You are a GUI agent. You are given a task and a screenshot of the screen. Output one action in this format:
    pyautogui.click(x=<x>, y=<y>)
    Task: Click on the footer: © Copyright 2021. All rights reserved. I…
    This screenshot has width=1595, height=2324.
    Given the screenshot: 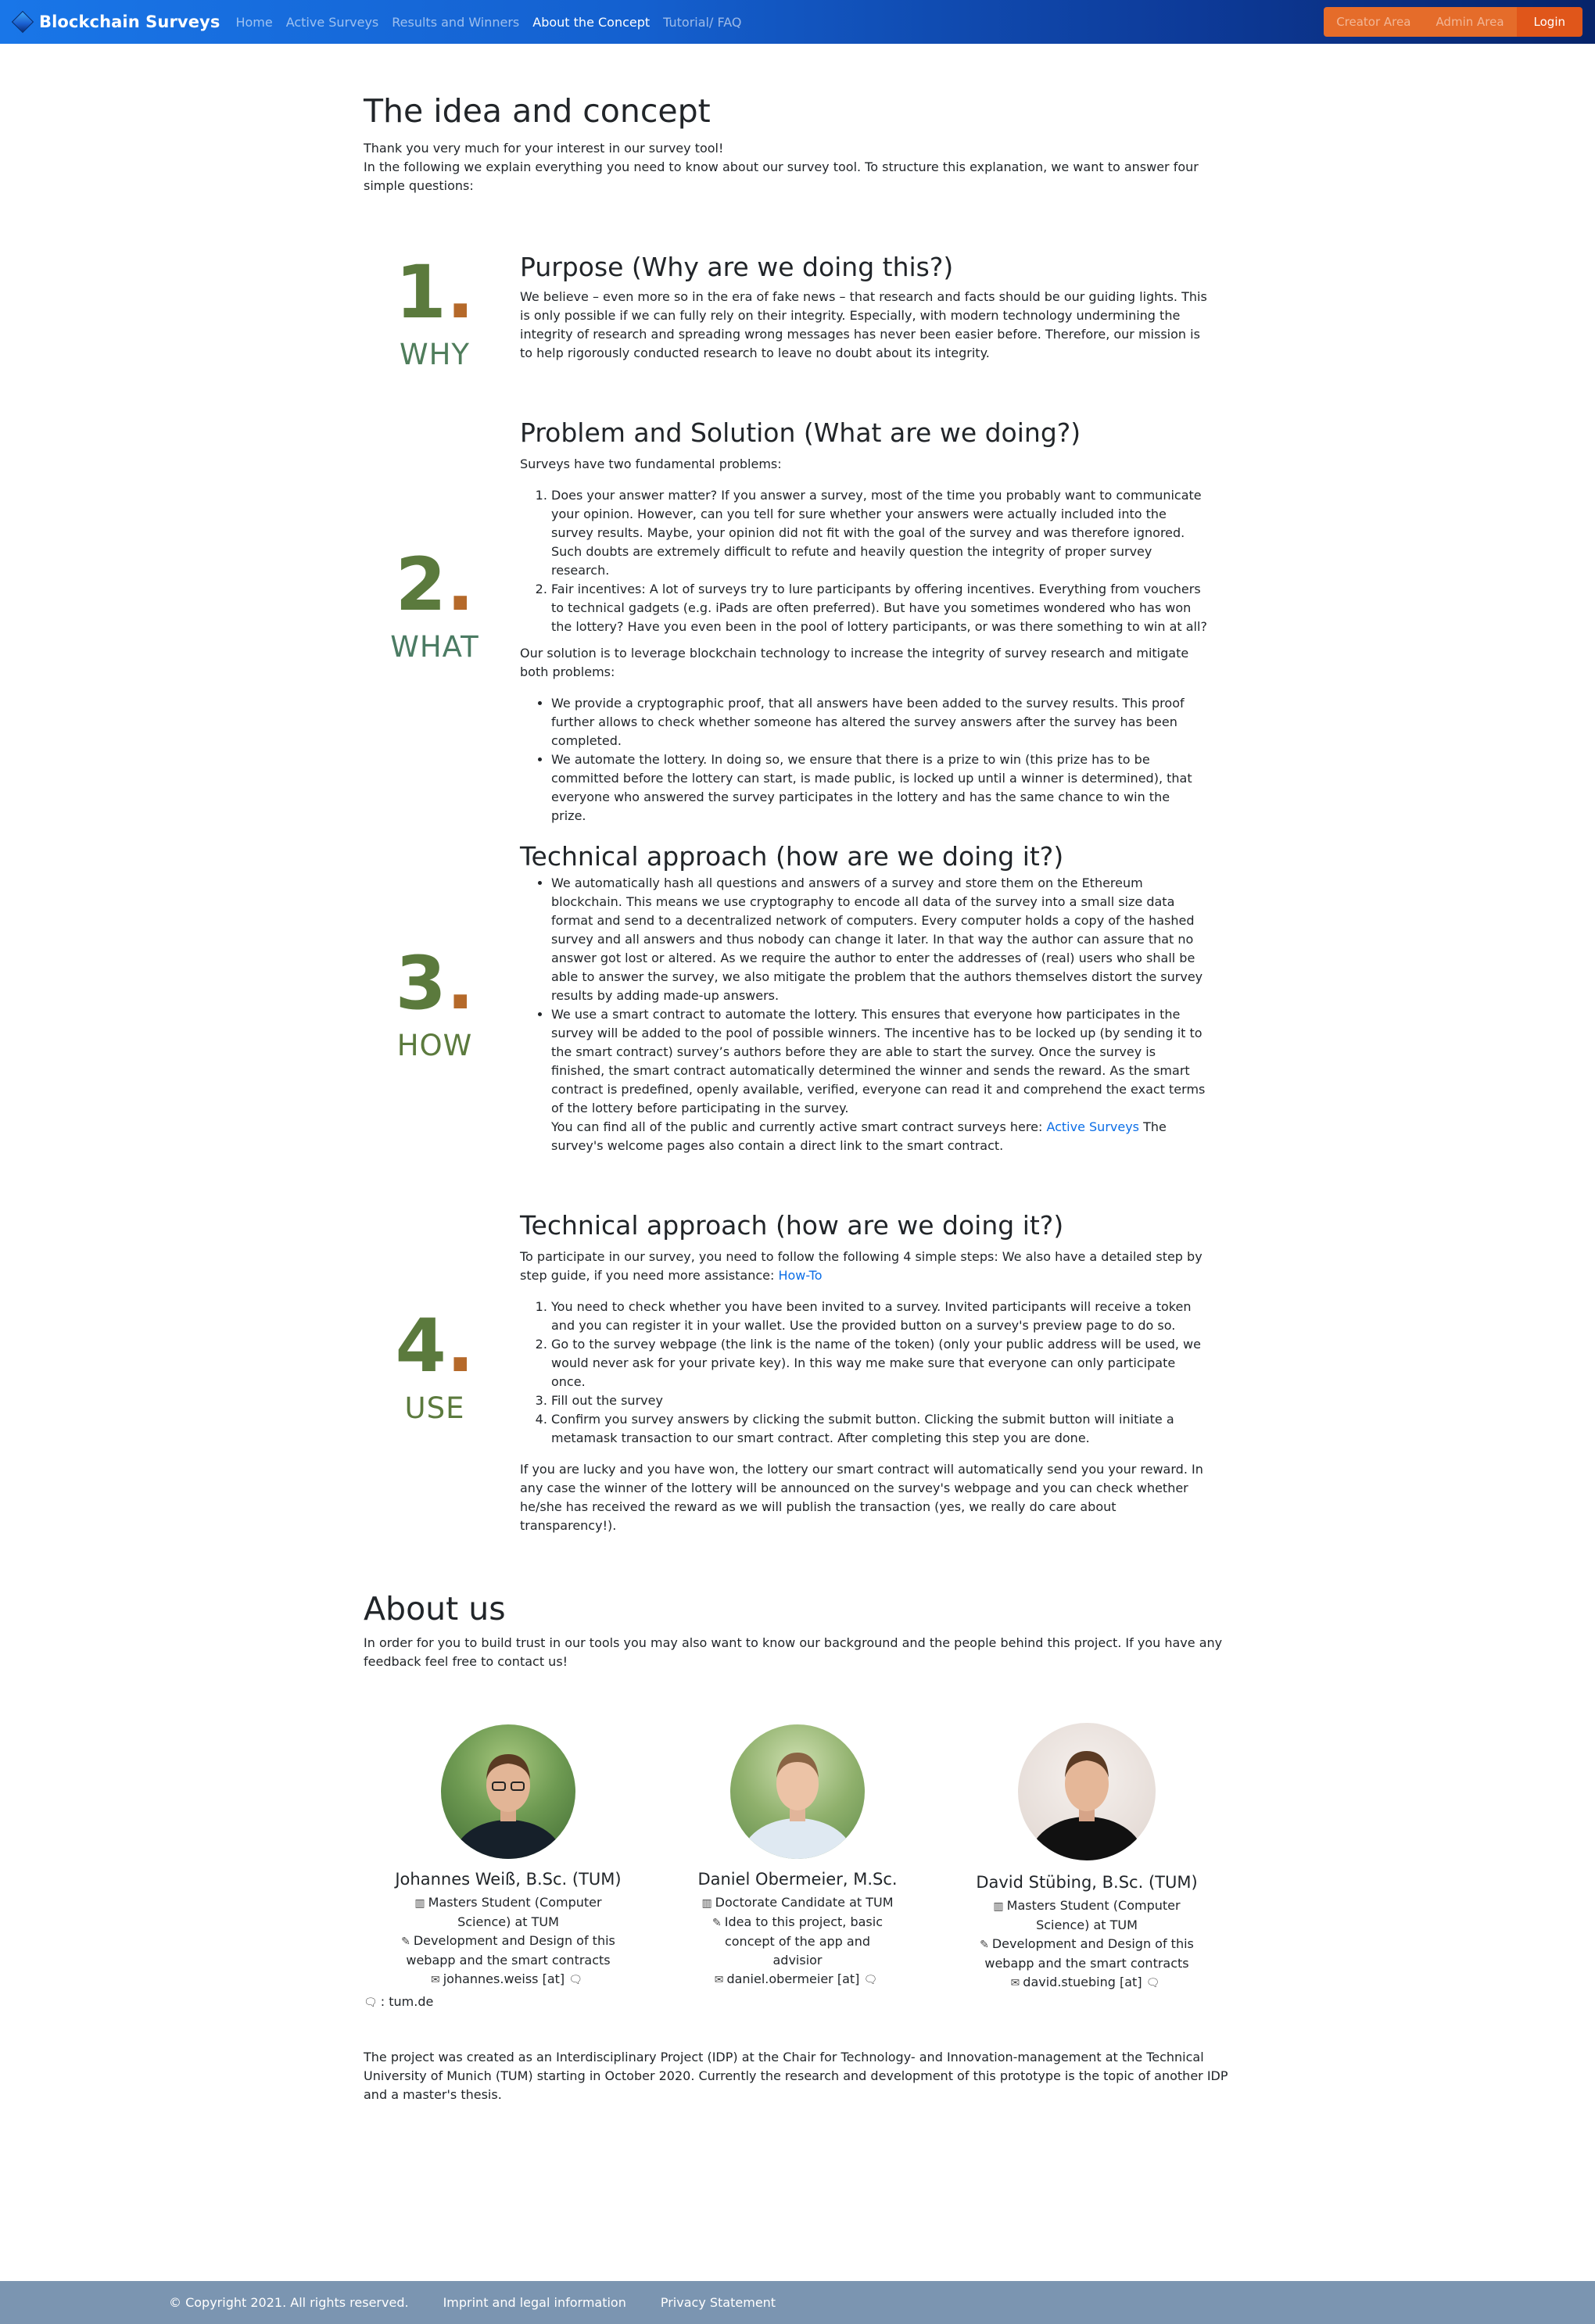 What is the action you would take?
    pyautogui.click(x=797, y=2302)
    